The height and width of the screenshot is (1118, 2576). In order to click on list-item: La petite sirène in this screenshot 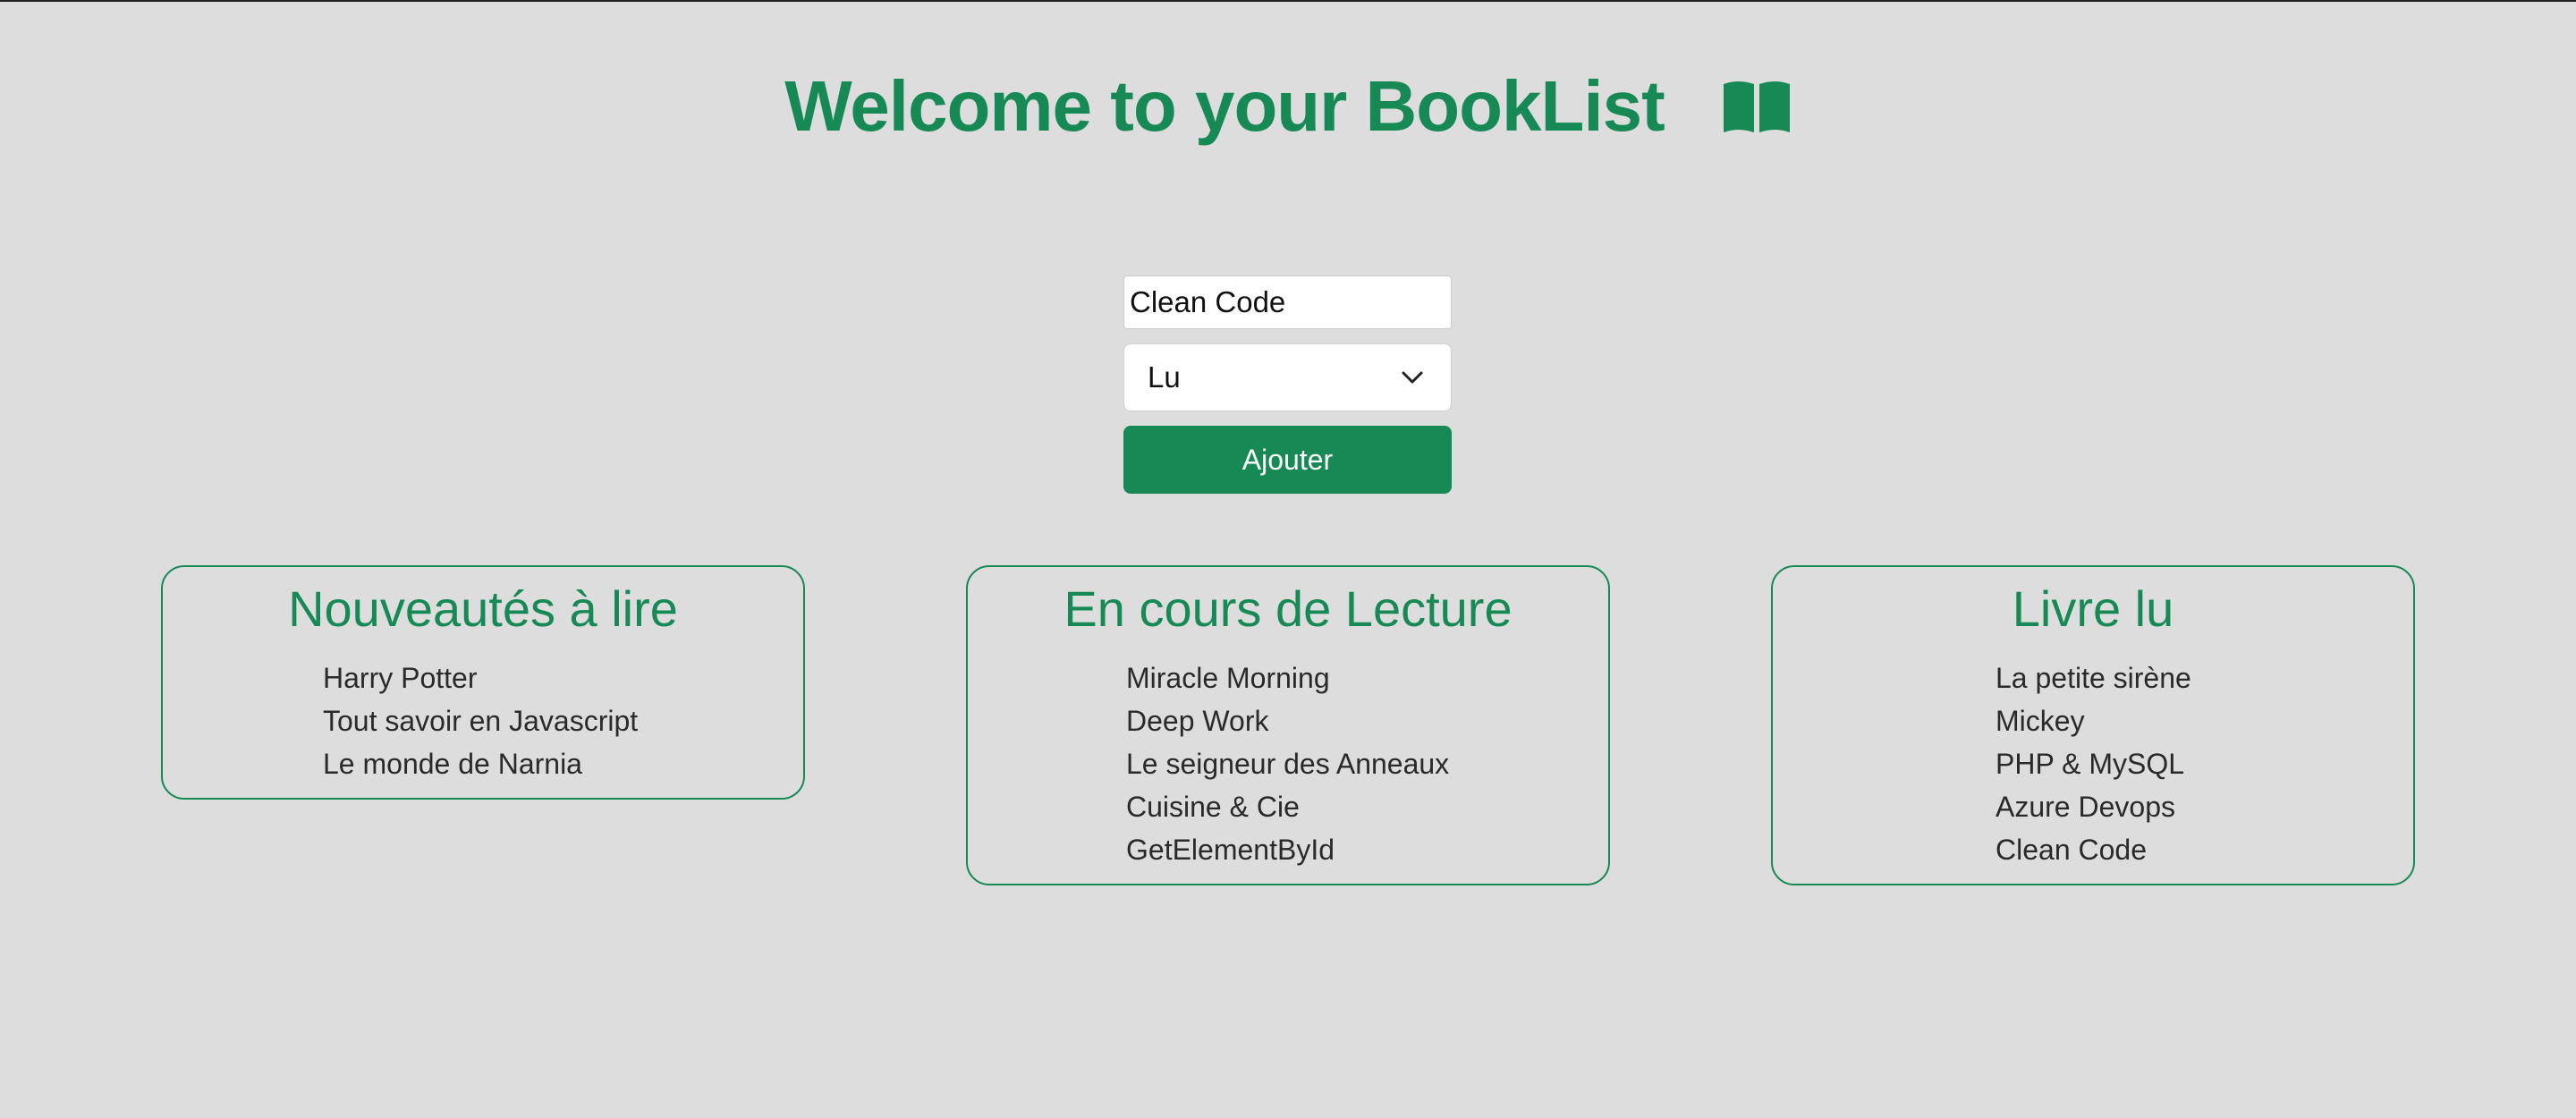, I will do `click(2093, 678)`.